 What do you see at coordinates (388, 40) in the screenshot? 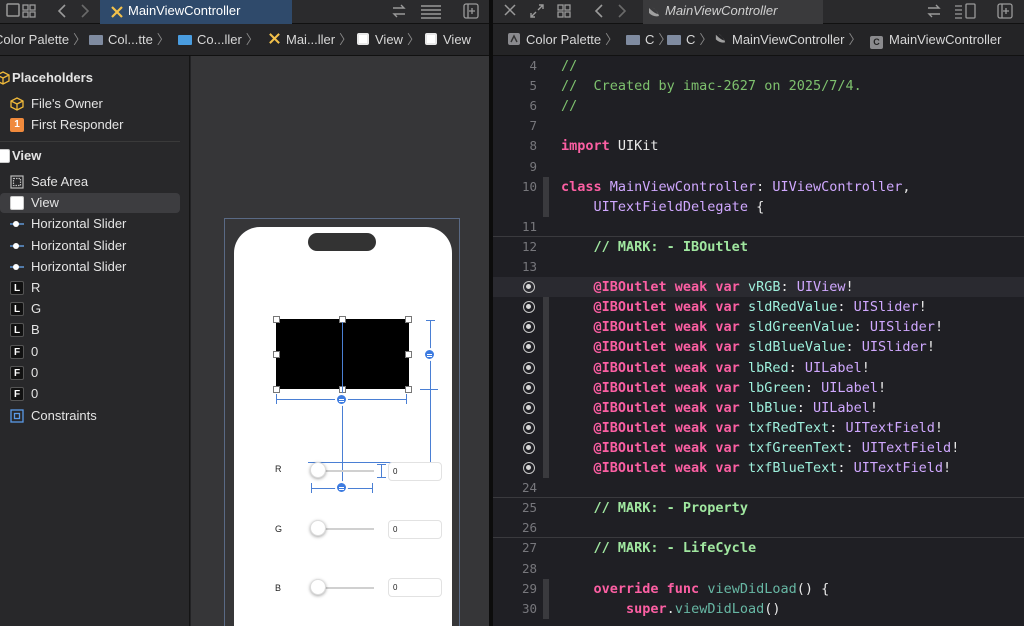
I see `breadcrumb-view: View 〉` at bounding box center [388, 40].